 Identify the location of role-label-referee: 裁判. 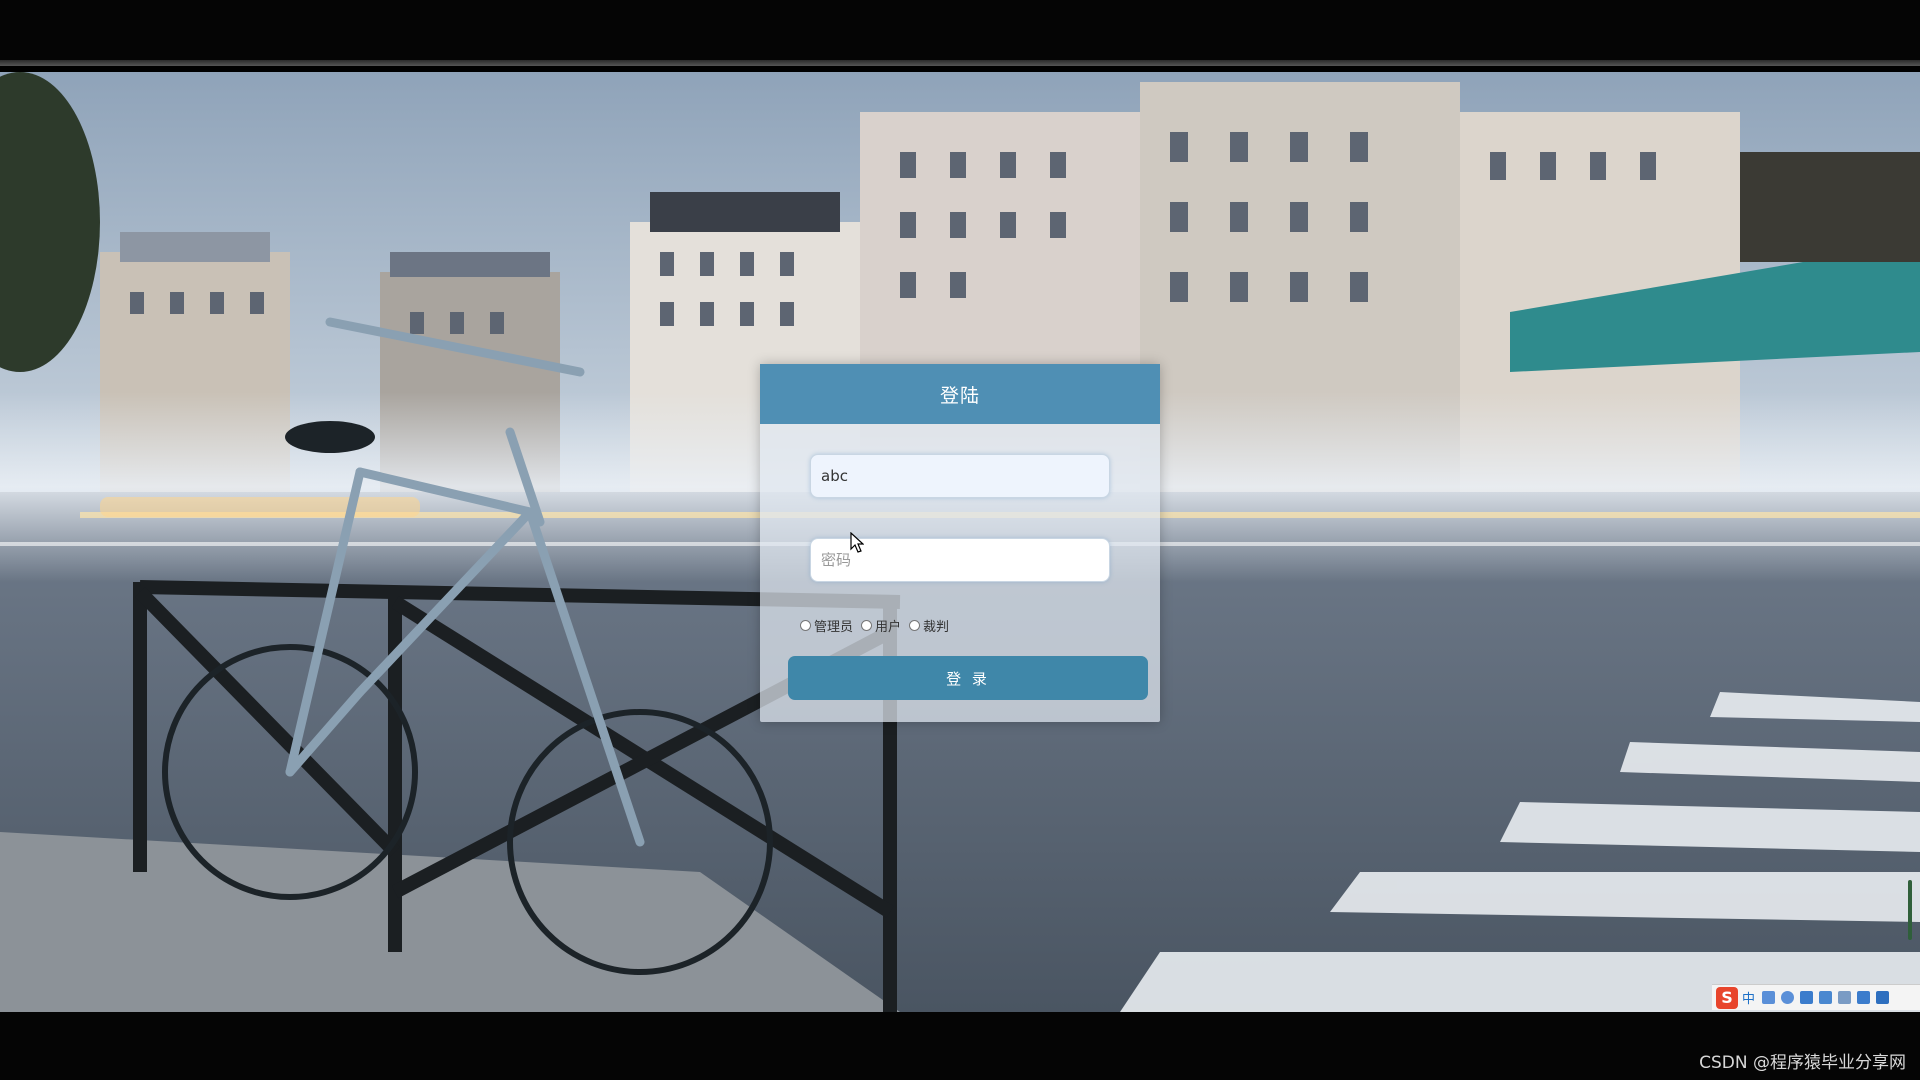
(936, 627).